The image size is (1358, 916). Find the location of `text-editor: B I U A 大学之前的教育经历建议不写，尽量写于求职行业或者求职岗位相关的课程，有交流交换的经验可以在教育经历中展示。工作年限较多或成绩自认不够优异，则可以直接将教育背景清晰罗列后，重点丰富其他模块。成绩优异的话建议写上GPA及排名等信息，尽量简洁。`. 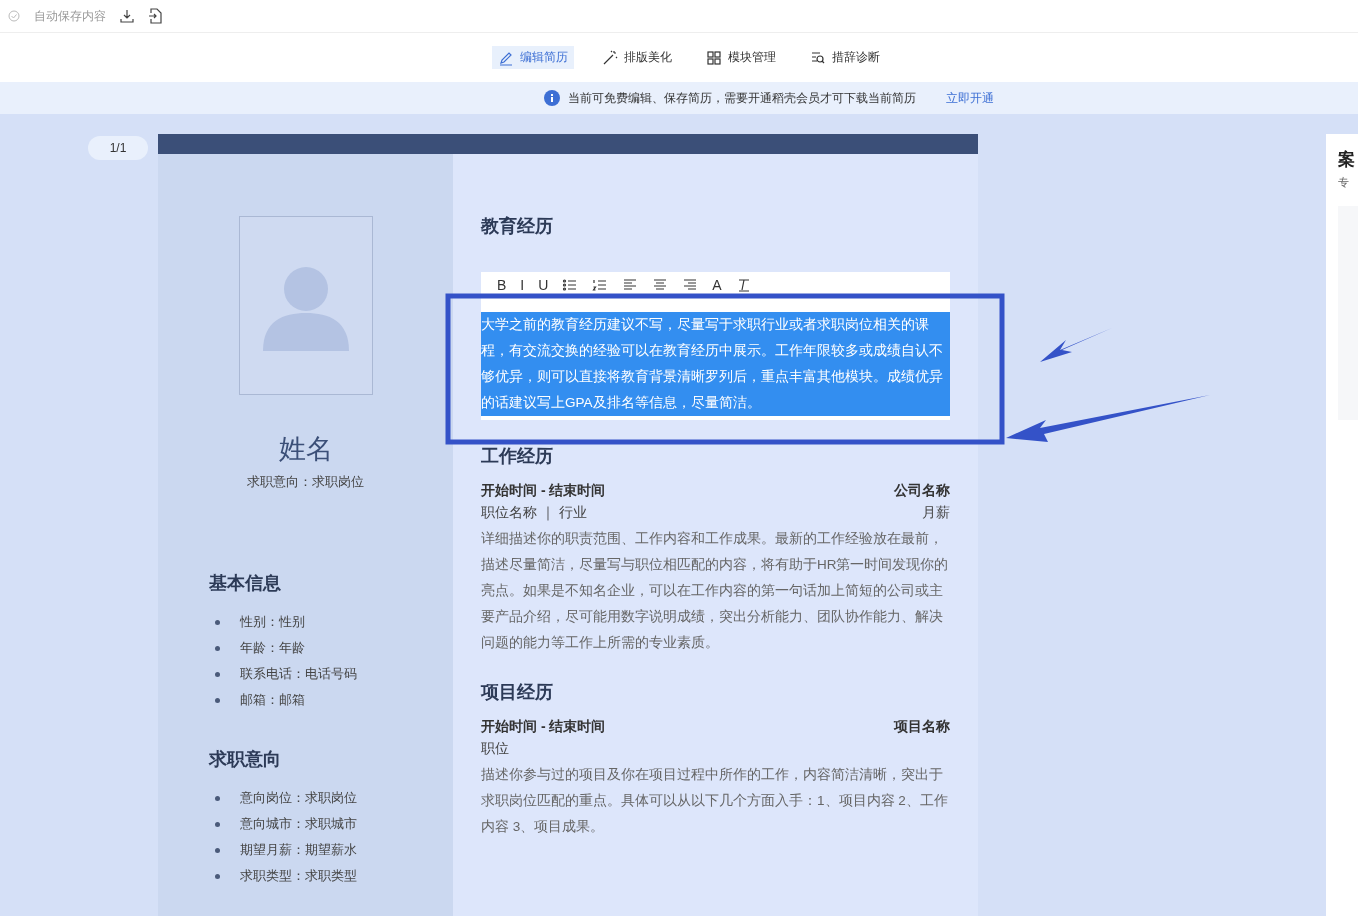

text-editor: B I U A 大学之前的教育经历建议不写，尽量写于求职行业或者求职岗位相关的课程，有交流交换的经验可以在教育经历中展示。工作年限较多或成绩自认不够优异，则可以直接将教育背景清晰罗列后，重点丰富其他模块。成绩优异的话建议写上GPA及排名等信息，尽量简洁。 is located at coordinates (715, 346).